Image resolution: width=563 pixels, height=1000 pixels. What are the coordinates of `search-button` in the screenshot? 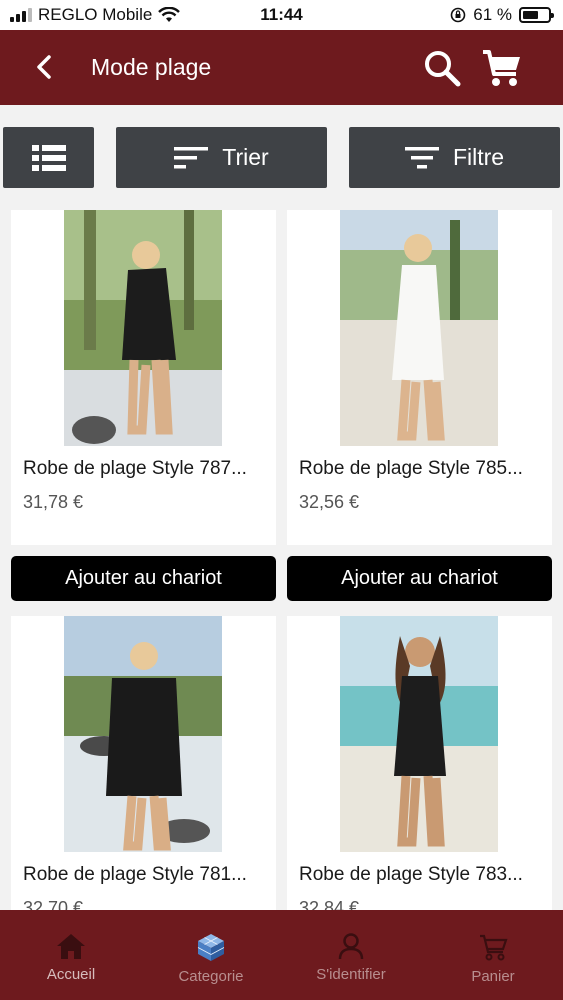 It's located at (442, 68).